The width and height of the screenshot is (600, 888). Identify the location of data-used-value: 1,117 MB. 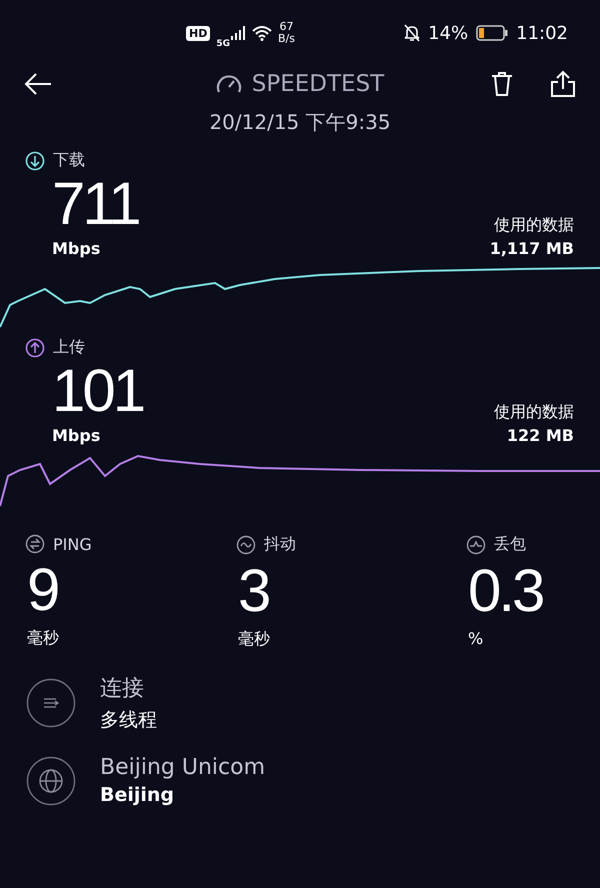
(532, 249).